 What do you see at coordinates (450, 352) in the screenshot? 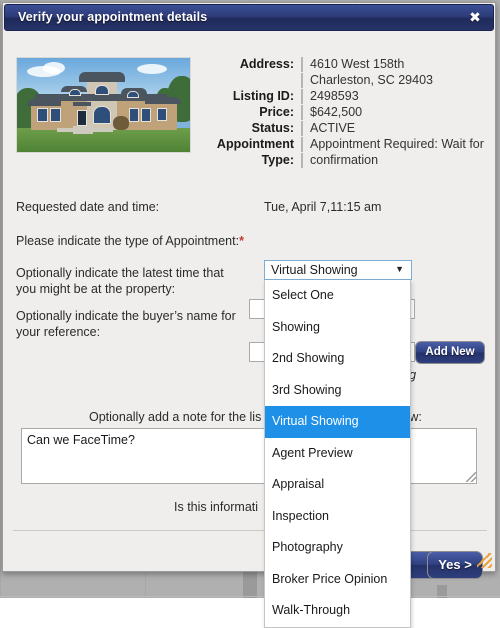
I see `add-new-button: Add New` at bounding box center [450, 352].